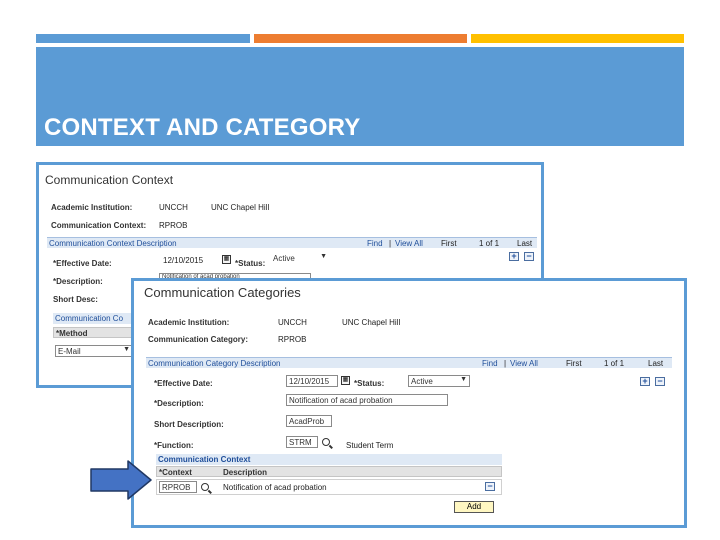 Image resolution: width=720 pixels, height=540 pixels. I want to click on grid-header-row: *Context Description, so click(329, 471).